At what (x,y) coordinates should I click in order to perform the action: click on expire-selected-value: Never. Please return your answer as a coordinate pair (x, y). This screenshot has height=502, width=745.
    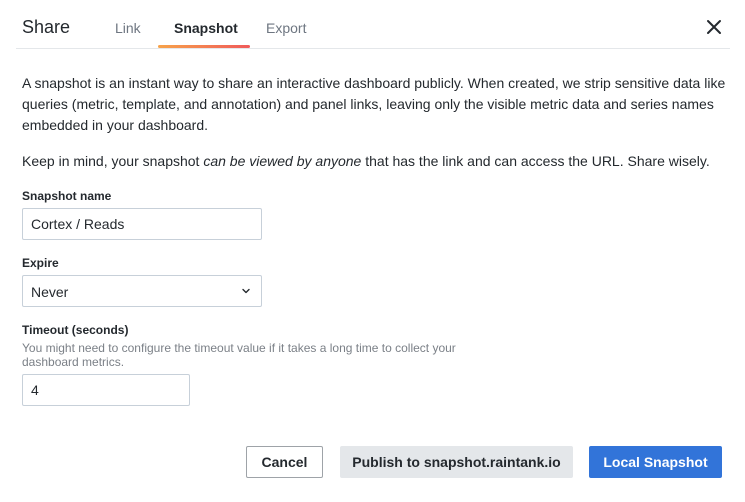
    Looking at the image, I should click on (50, 292).